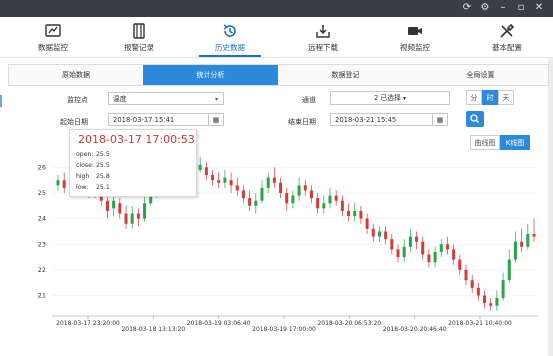 This screenshot has width=553, height=356. What do you see at coordinates (42, 167) in the screenshot?
I see `y-tick-label: 26` at bounding box center [42, 167].